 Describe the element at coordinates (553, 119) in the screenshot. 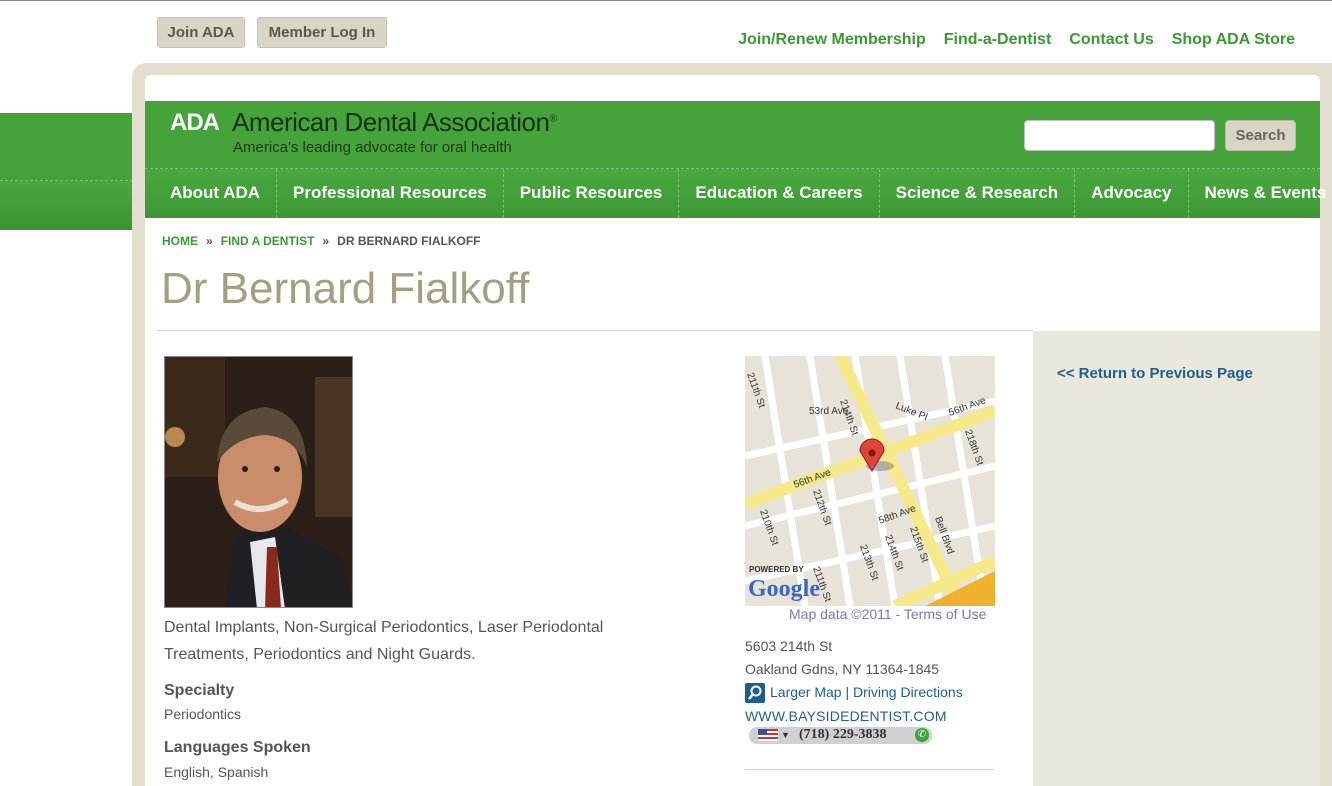

I see `registered-mark: ®` at that location.